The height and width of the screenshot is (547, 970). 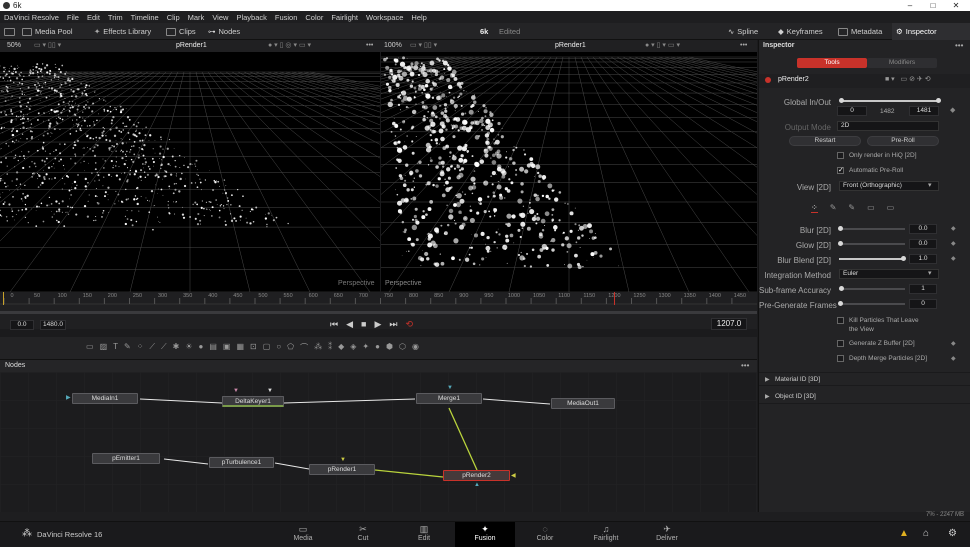 I want to click on right-viewer-controls-icon: ● ▾ ▯ ▾ ▭ ▾, so click(x=662, y=46).